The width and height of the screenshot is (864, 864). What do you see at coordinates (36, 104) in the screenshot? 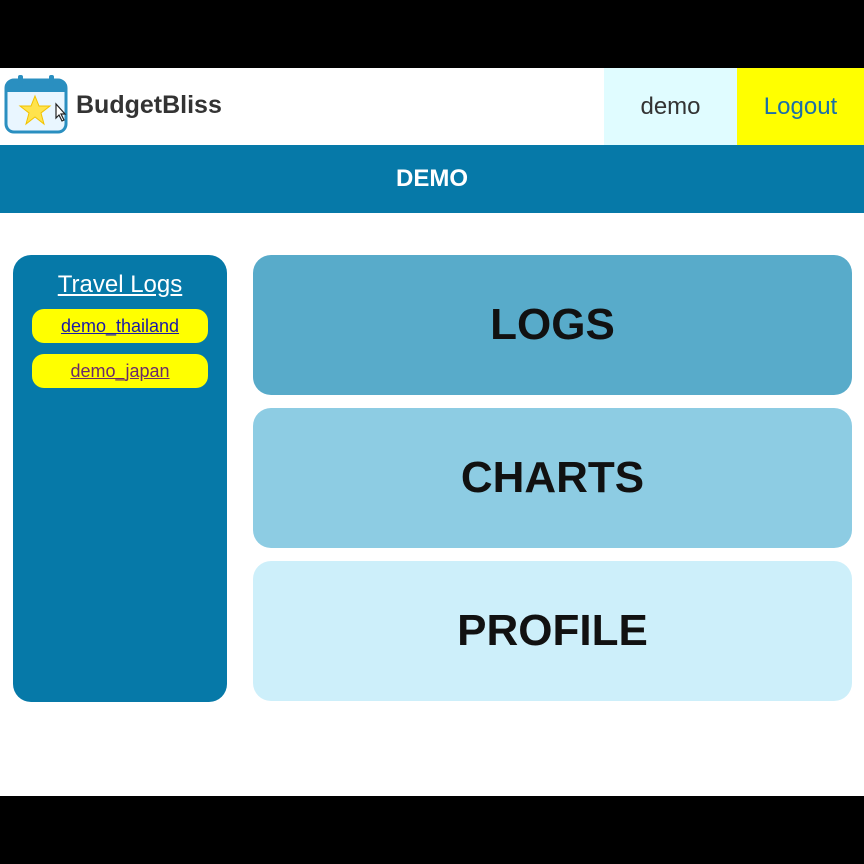
I see `calendar-star-icon` at bounding box center [36, 104].